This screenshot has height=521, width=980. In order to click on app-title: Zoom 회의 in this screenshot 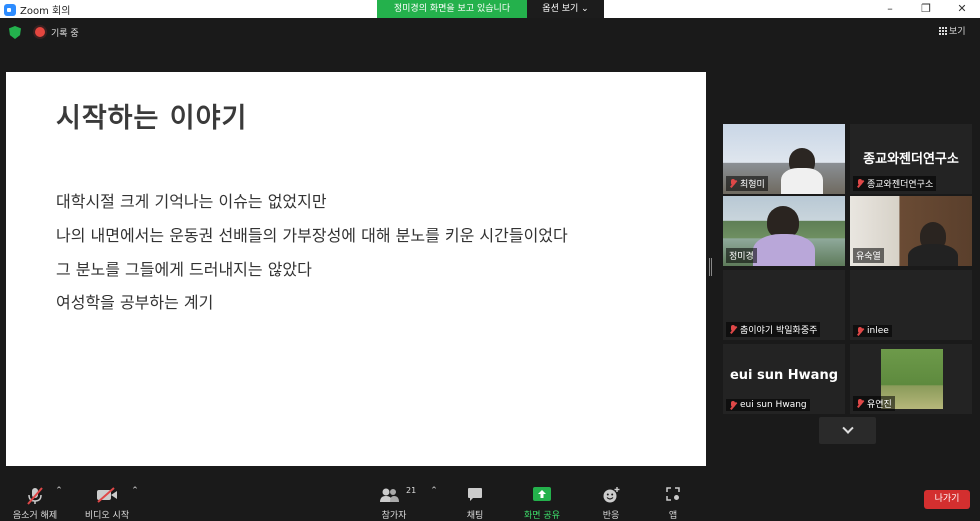, I will do `click(37, 9)`.